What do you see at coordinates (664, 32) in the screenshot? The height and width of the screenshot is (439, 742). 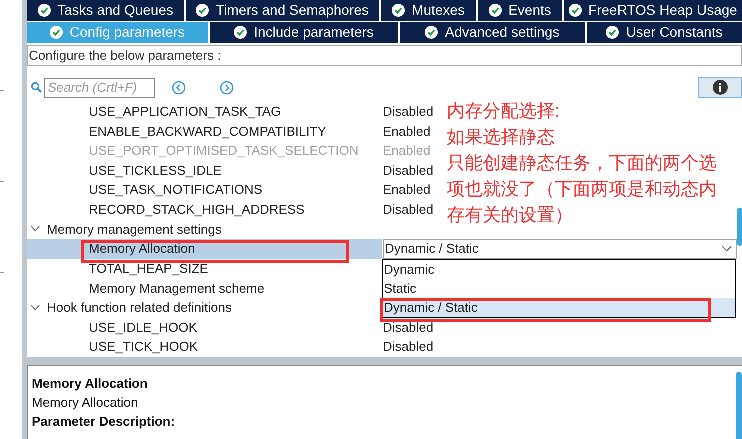 I see `tab: User Constants` at bounding box center [664, 32].